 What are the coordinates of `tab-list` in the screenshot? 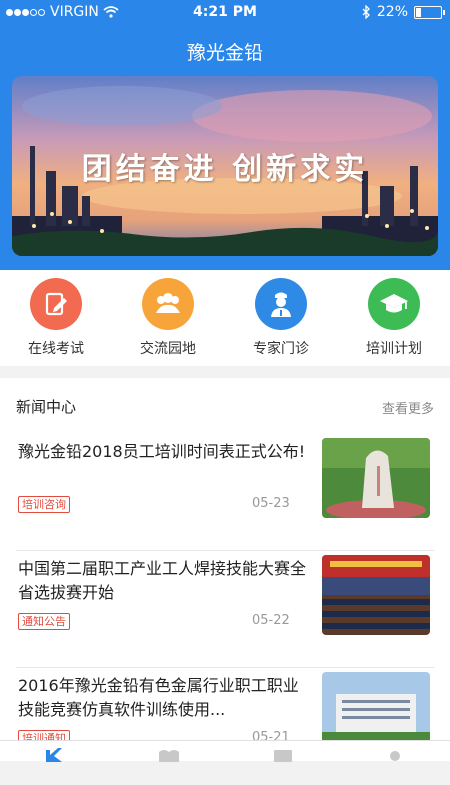 It's located at (283, 754).